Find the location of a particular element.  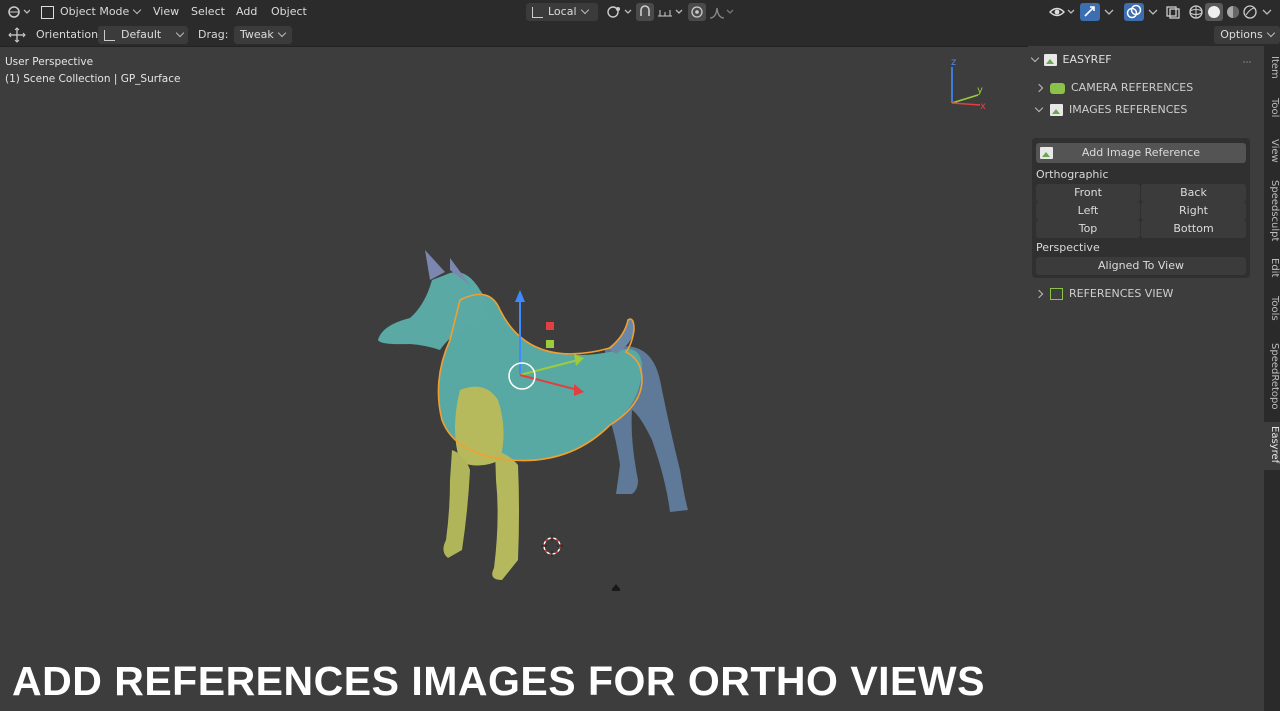

drag-label: Drag: is located at coordinates (213, 34).